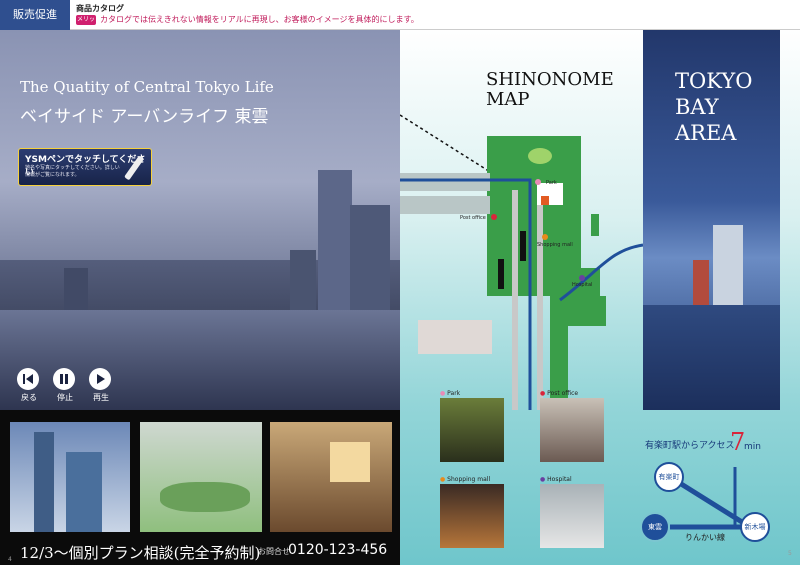 This screenshot has height=565, width=800. I want to click on rewind-label: 戻る, so click(29, 397).